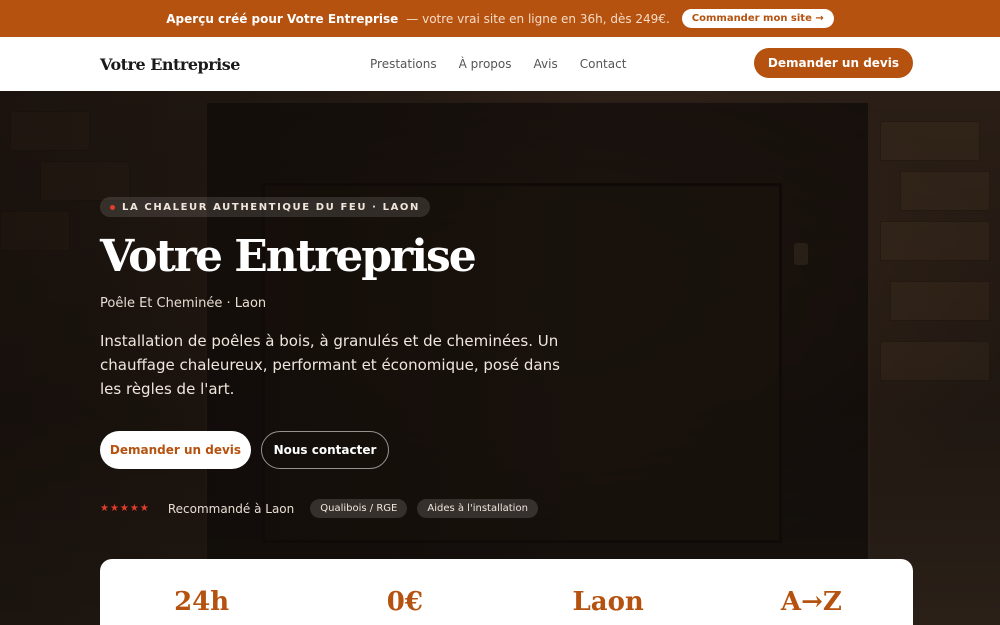  What do you see at coordinates (170, 64) in the screenshot?
I see `site-logo: Votre Entreprise` at bounding box center [170, 64].